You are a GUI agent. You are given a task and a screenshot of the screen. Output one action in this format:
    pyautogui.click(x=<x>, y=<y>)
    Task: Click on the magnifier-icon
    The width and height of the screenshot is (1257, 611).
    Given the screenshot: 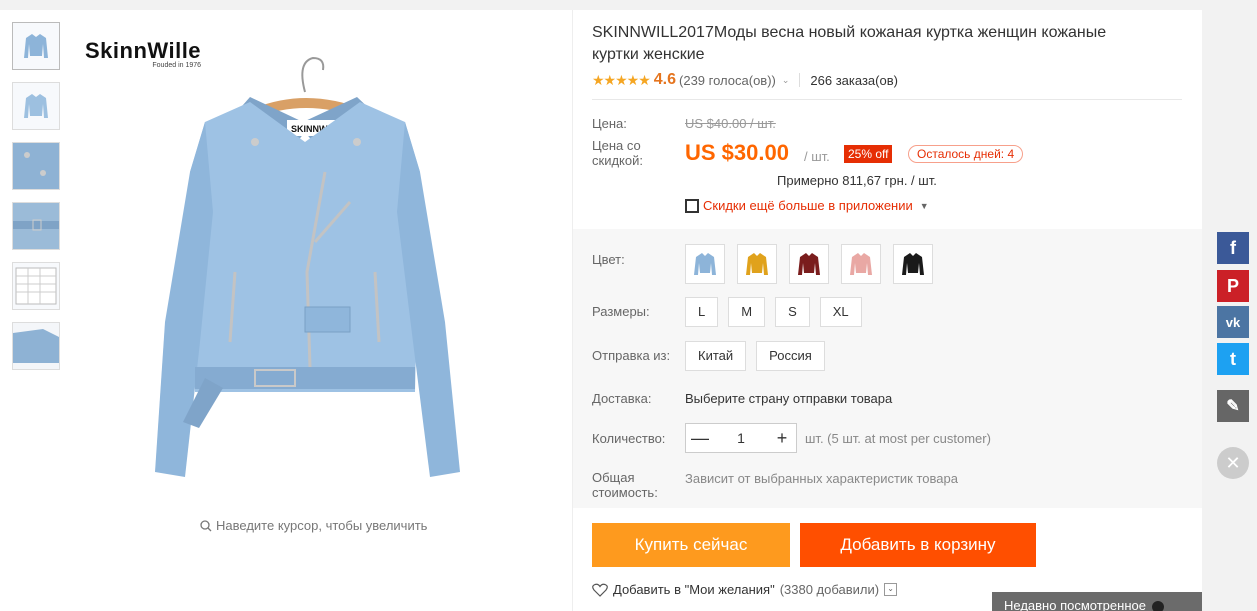 What is the action you would take?
    pyautogui.click(x=206, y=525)
    